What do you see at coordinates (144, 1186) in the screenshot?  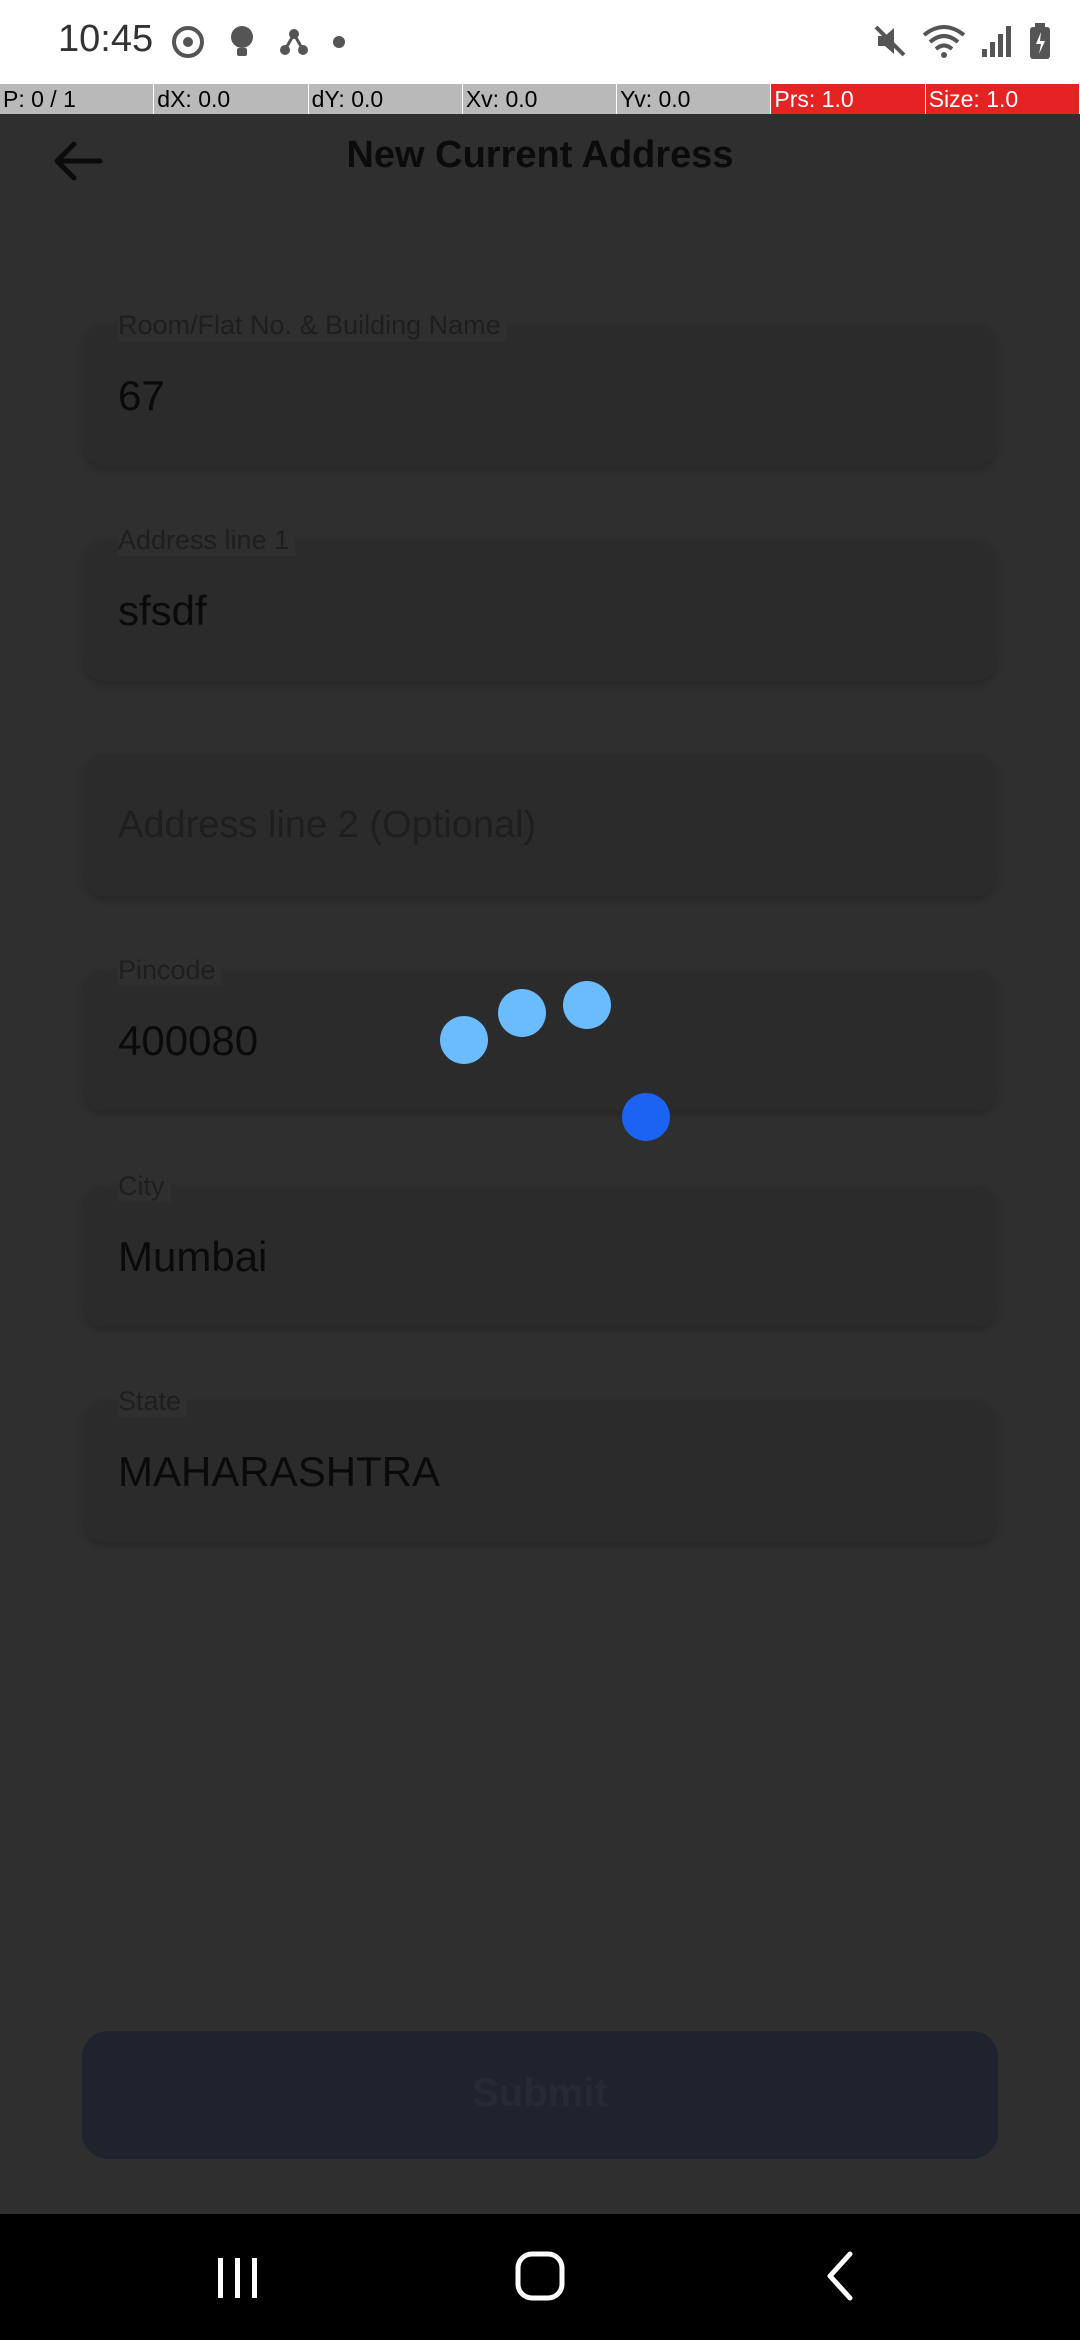 I see `city-label: City` at bounding box center [144, 1186].